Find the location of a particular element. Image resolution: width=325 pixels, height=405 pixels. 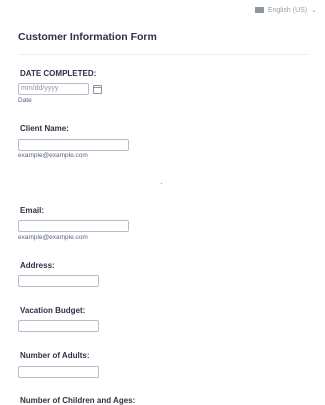

address-label: Address: is located at coordinates (37, 265).